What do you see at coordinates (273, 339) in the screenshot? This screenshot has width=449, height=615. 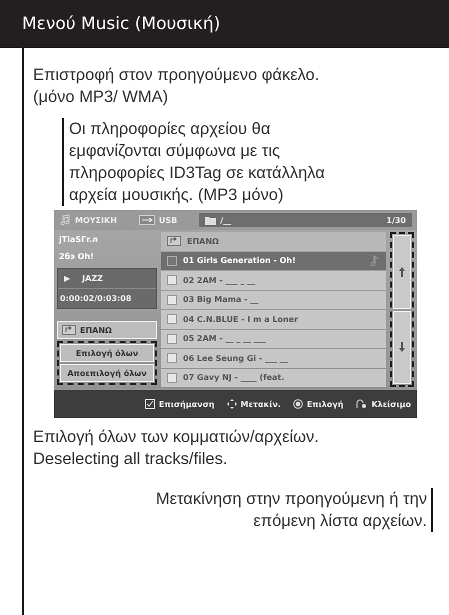 I see `track-row: 05 2AM - __ _ __ ___` at bounding box center [273, 339].